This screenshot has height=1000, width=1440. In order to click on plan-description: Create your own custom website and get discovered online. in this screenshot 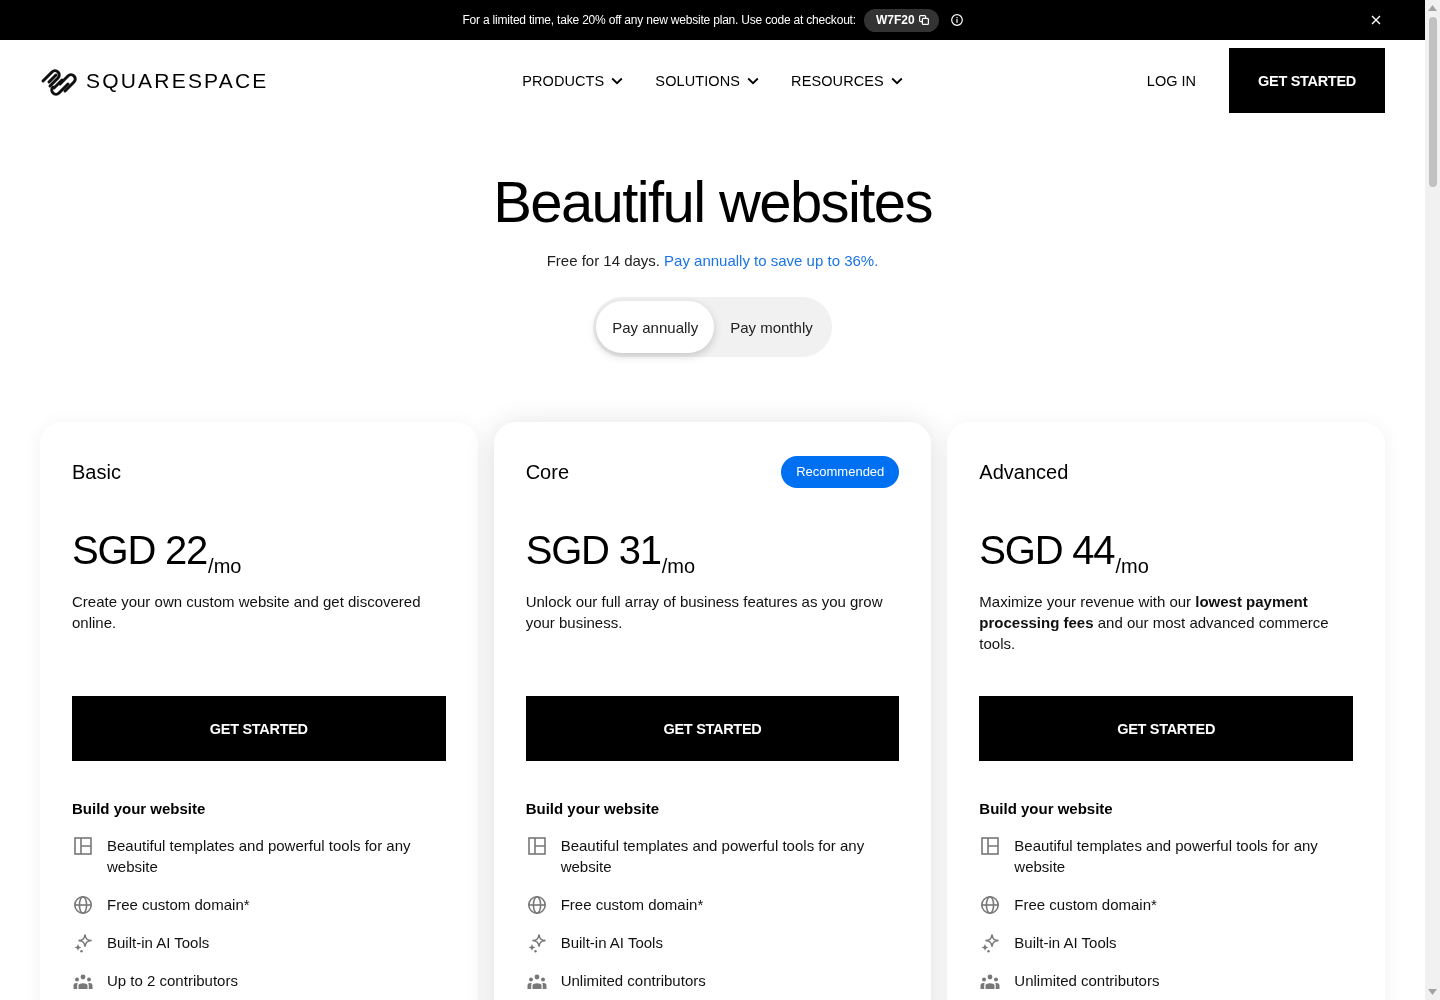, I will do `click(247, 612)`.